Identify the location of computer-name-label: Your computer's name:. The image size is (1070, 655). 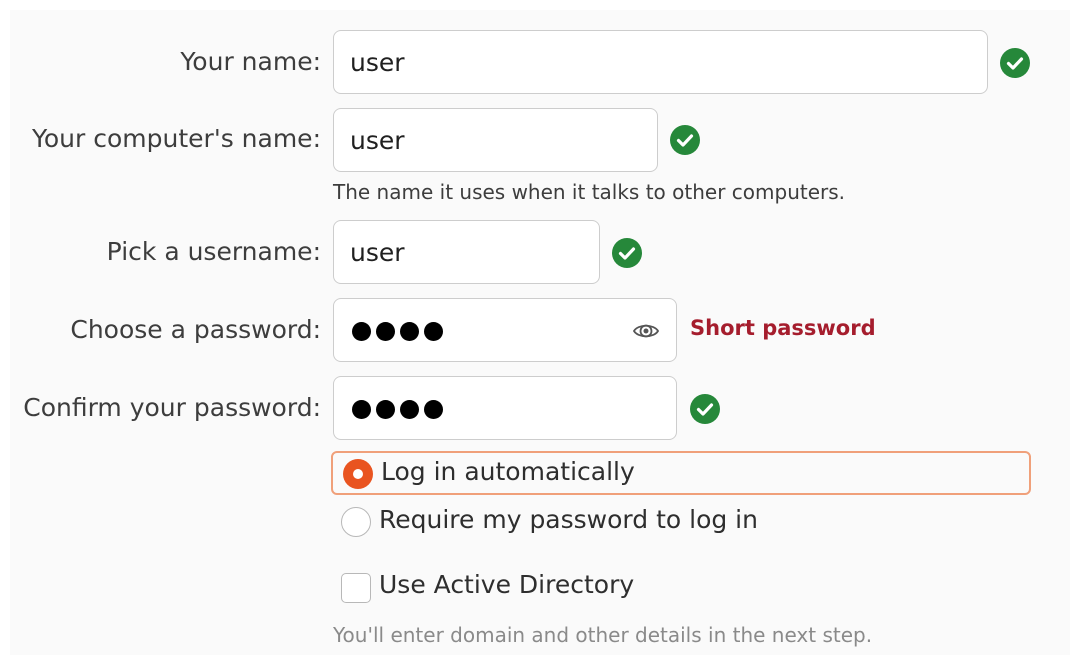
(176, 138).